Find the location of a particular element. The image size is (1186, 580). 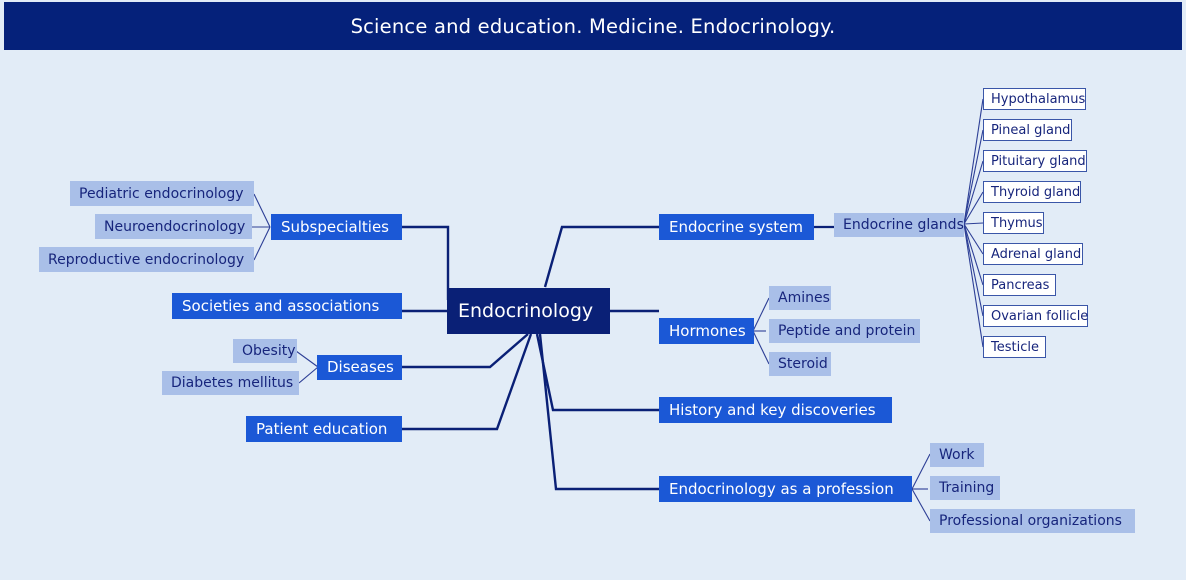

node-label: Work is located at coordinates (957, 455).